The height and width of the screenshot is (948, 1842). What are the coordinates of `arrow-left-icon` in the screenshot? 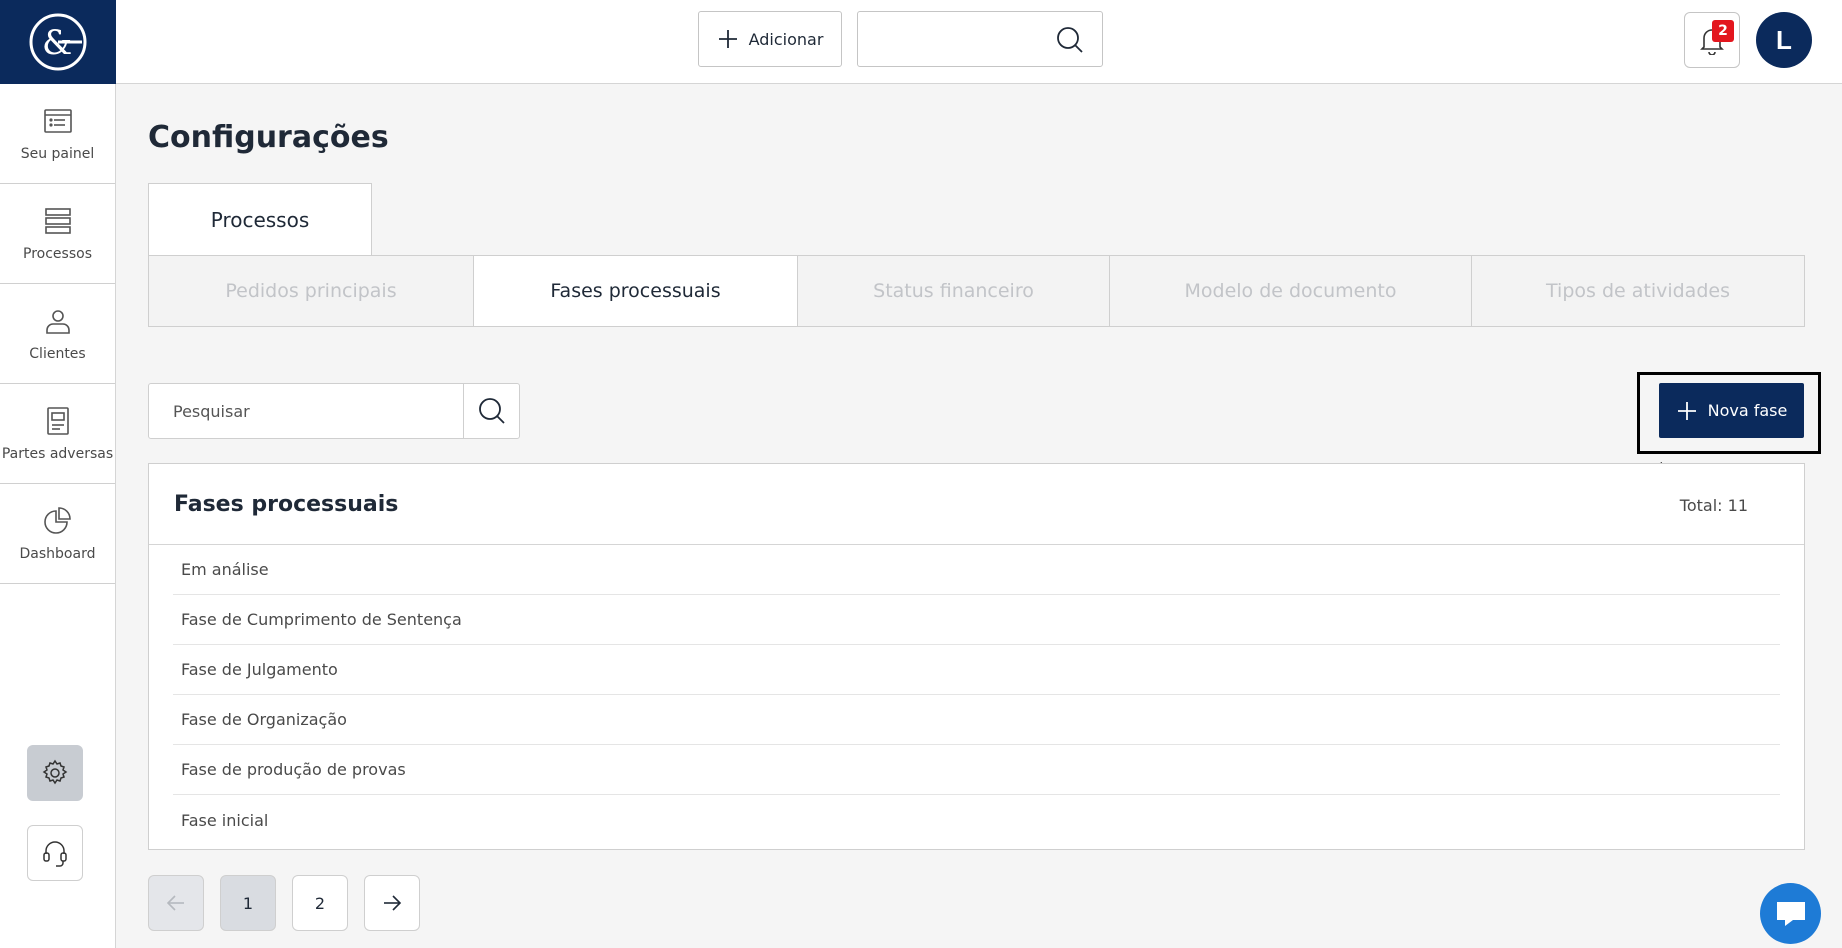 It's located at (175, 903).